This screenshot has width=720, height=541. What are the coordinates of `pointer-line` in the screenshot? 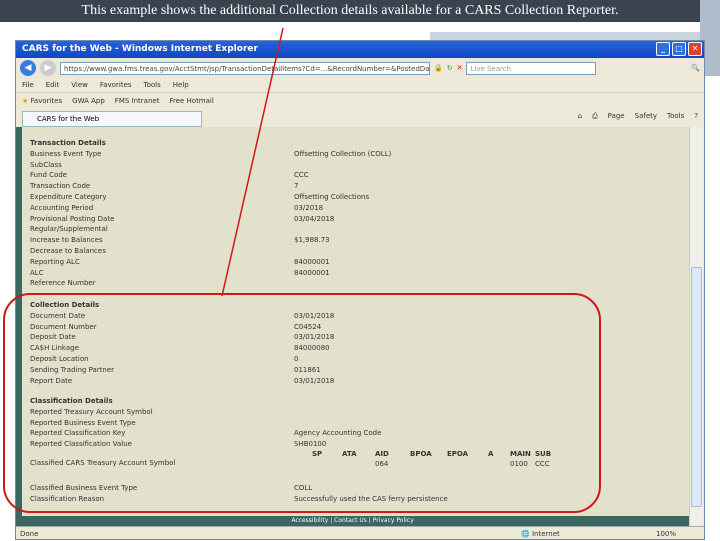 It's located at (252, 162).